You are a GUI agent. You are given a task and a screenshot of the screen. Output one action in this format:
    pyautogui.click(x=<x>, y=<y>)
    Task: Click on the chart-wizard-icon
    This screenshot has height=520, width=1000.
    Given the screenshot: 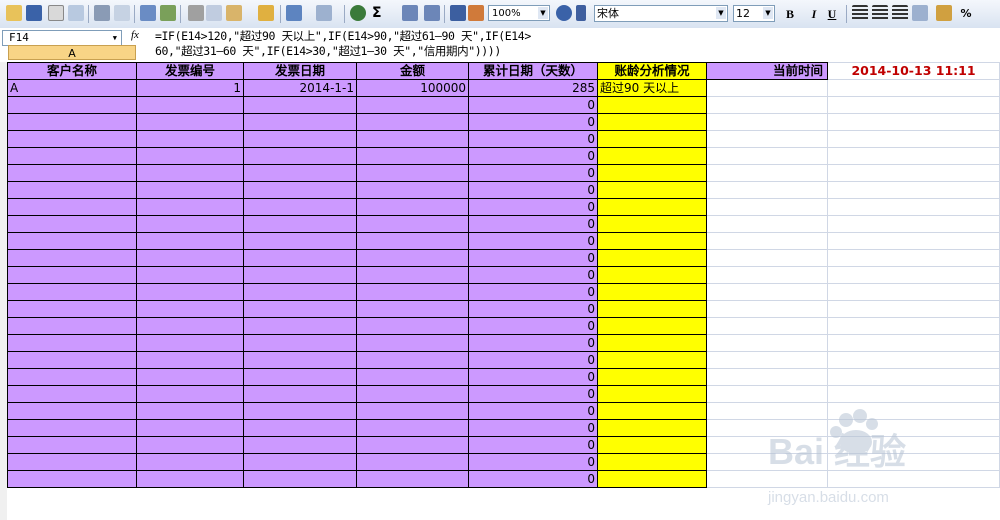 What is the action you would take?
    pyautogui.click(x=458, y=13)
    